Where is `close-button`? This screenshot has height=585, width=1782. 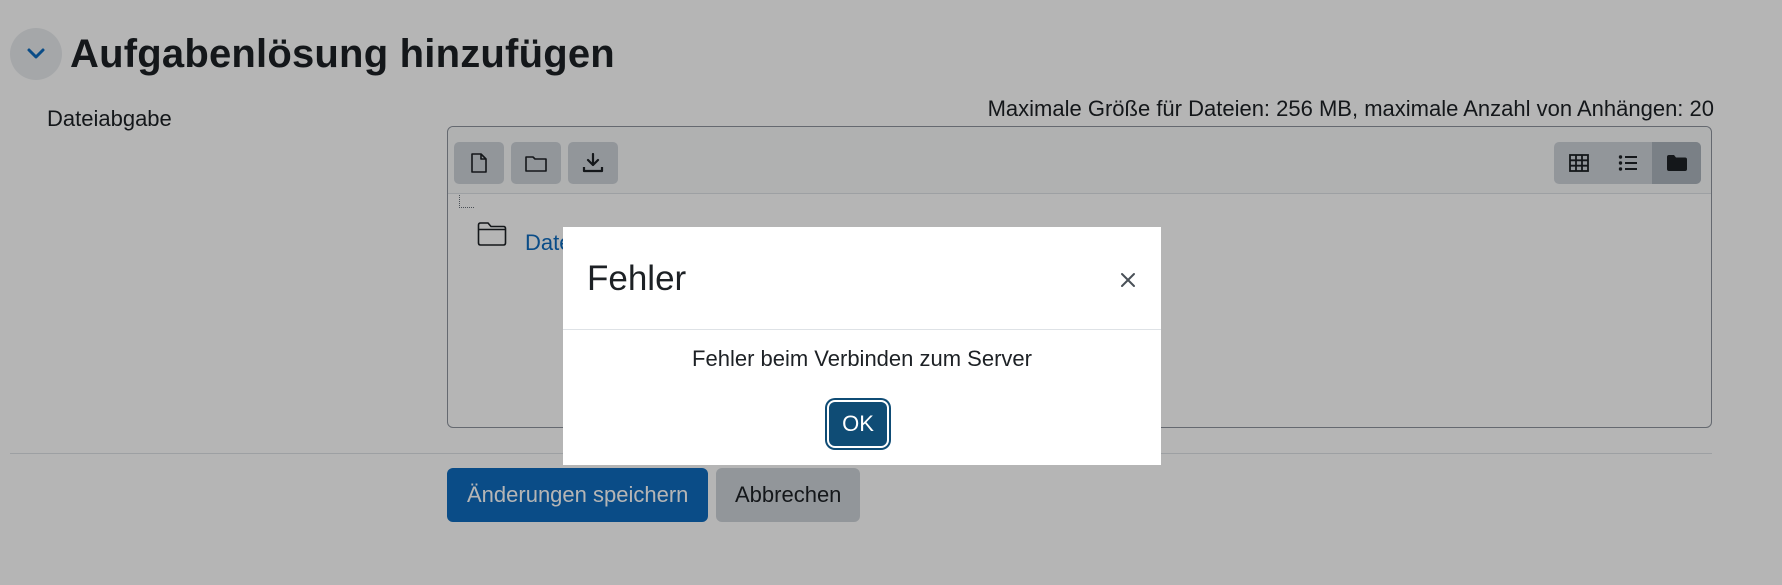
close-button is located at coordinates (1128, 280).